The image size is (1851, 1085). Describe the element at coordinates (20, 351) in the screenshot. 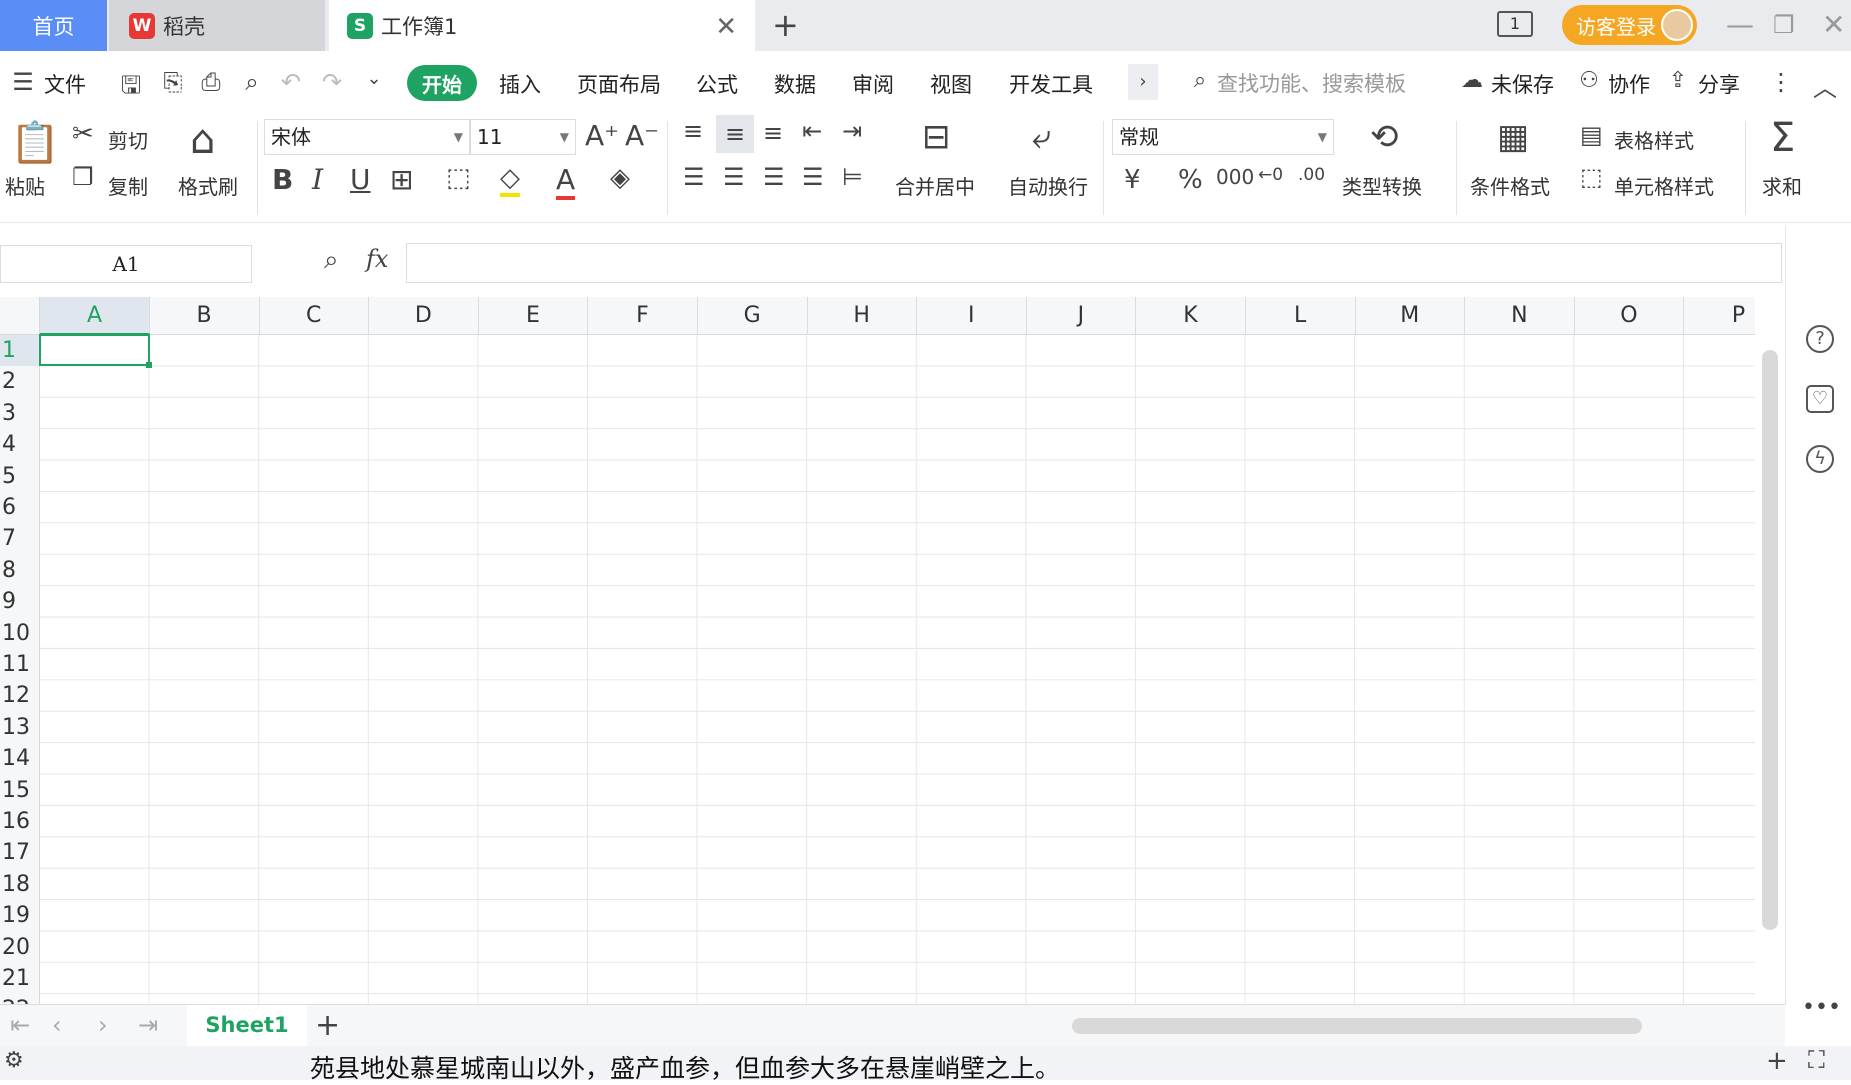

I see `row-header: 1` at that location.